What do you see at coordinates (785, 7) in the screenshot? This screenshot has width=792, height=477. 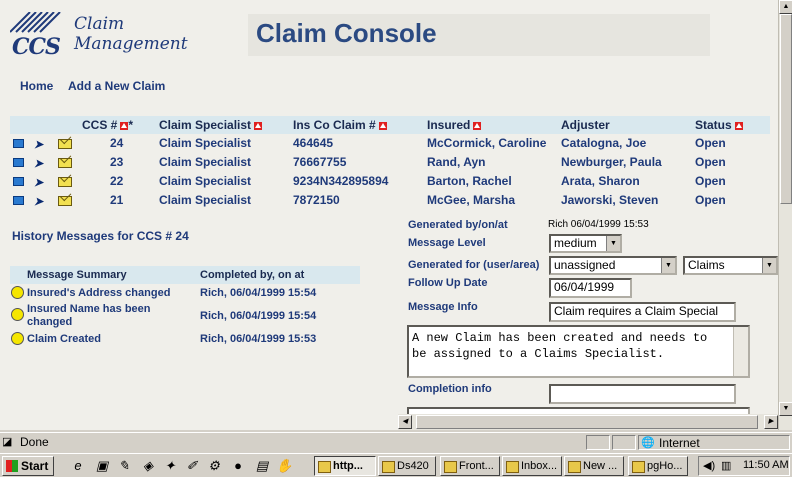 I see `scroll-up-icon: ▲` at bounding box center [785, 7].